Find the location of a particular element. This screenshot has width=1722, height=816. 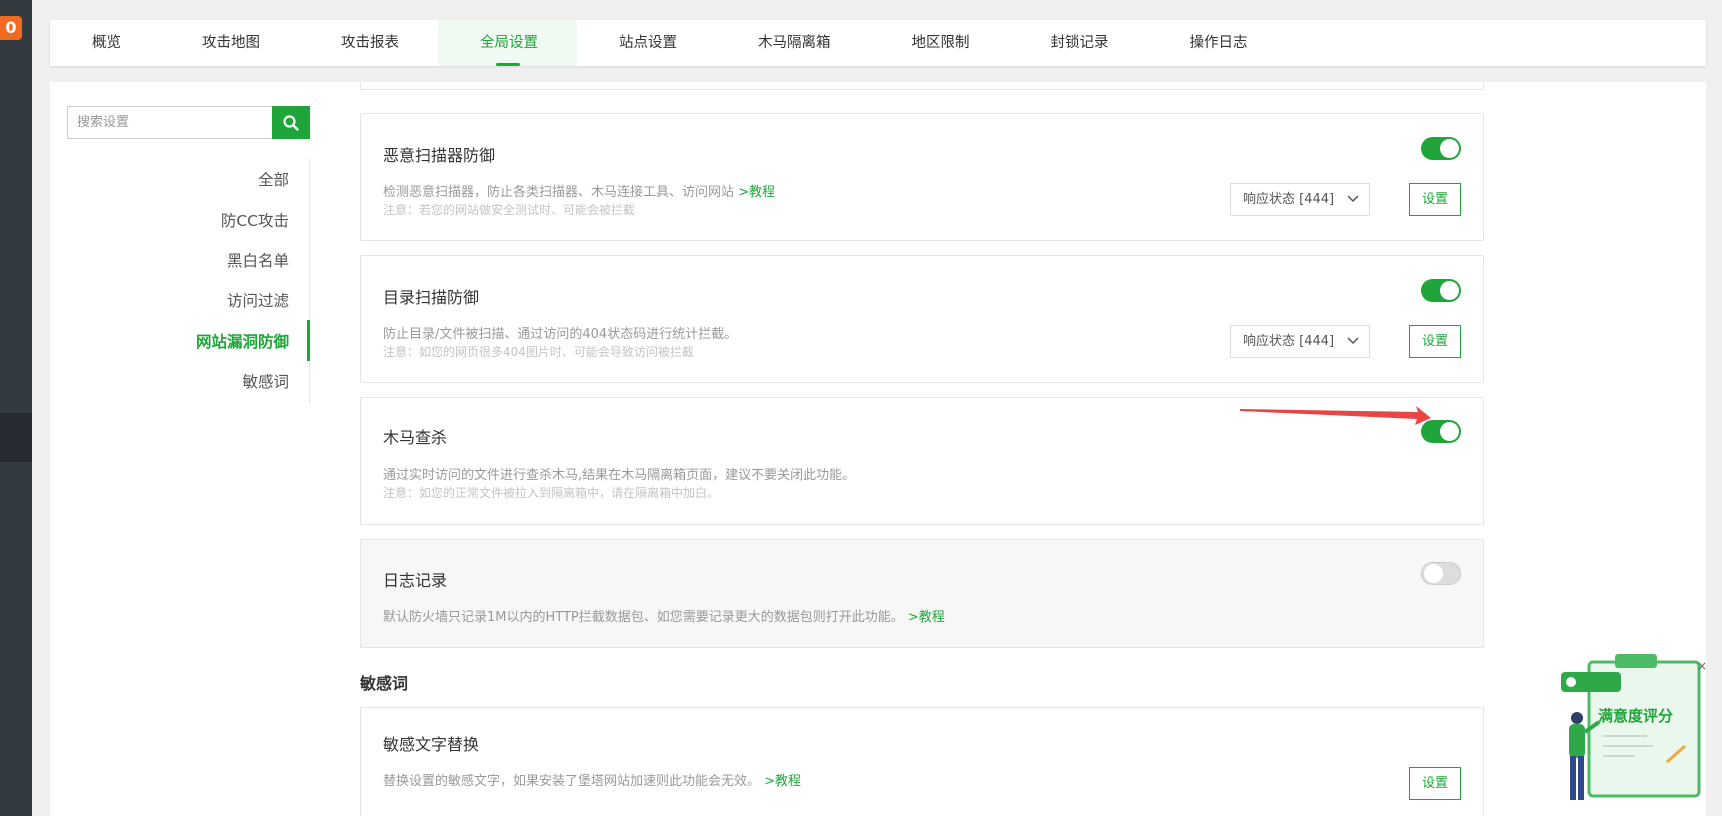

tab-block-records: 封锁记录 is located at coordinates (1078, 43).